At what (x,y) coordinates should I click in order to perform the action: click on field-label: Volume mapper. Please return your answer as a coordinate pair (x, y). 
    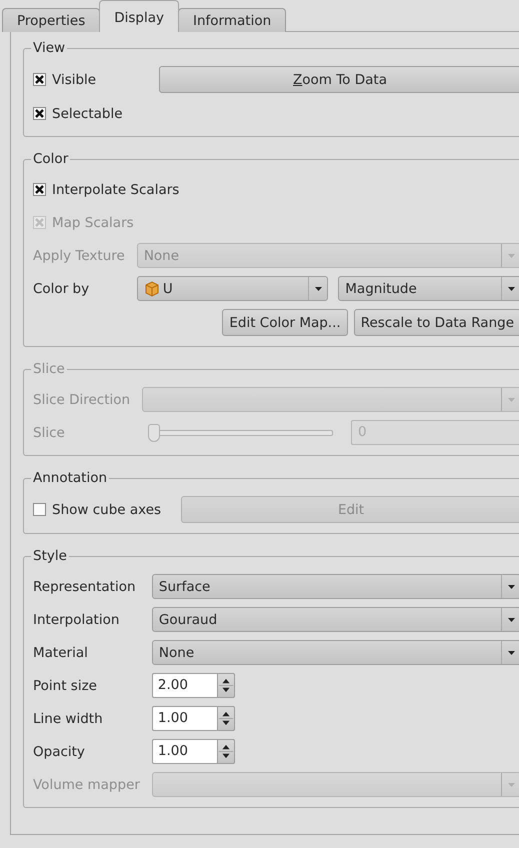
    Looking at the image, I should click on (87, 784).